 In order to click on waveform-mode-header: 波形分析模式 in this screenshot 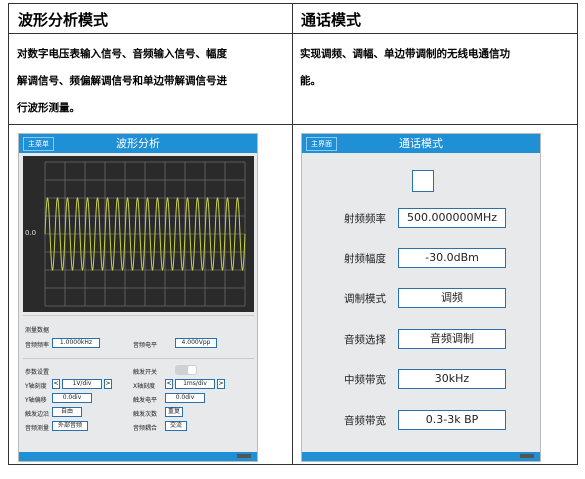, I will do `click(63, 20)`.